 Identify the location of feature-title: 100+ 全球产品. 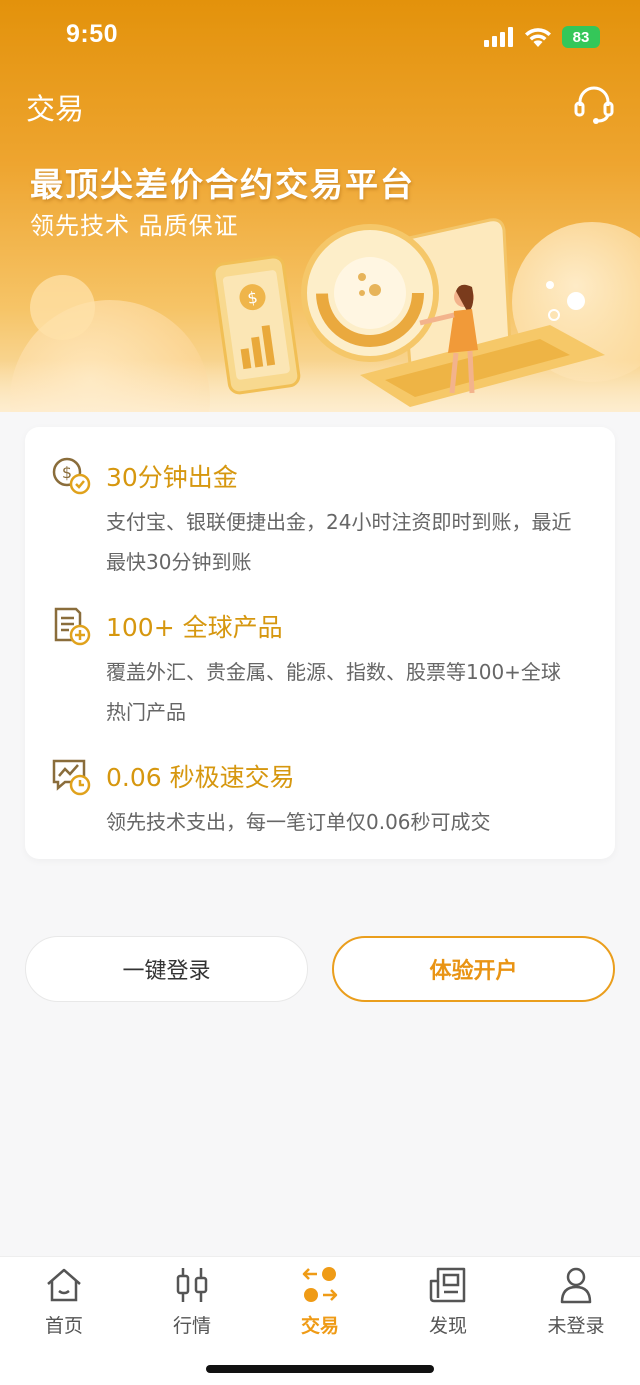
(194, 627).